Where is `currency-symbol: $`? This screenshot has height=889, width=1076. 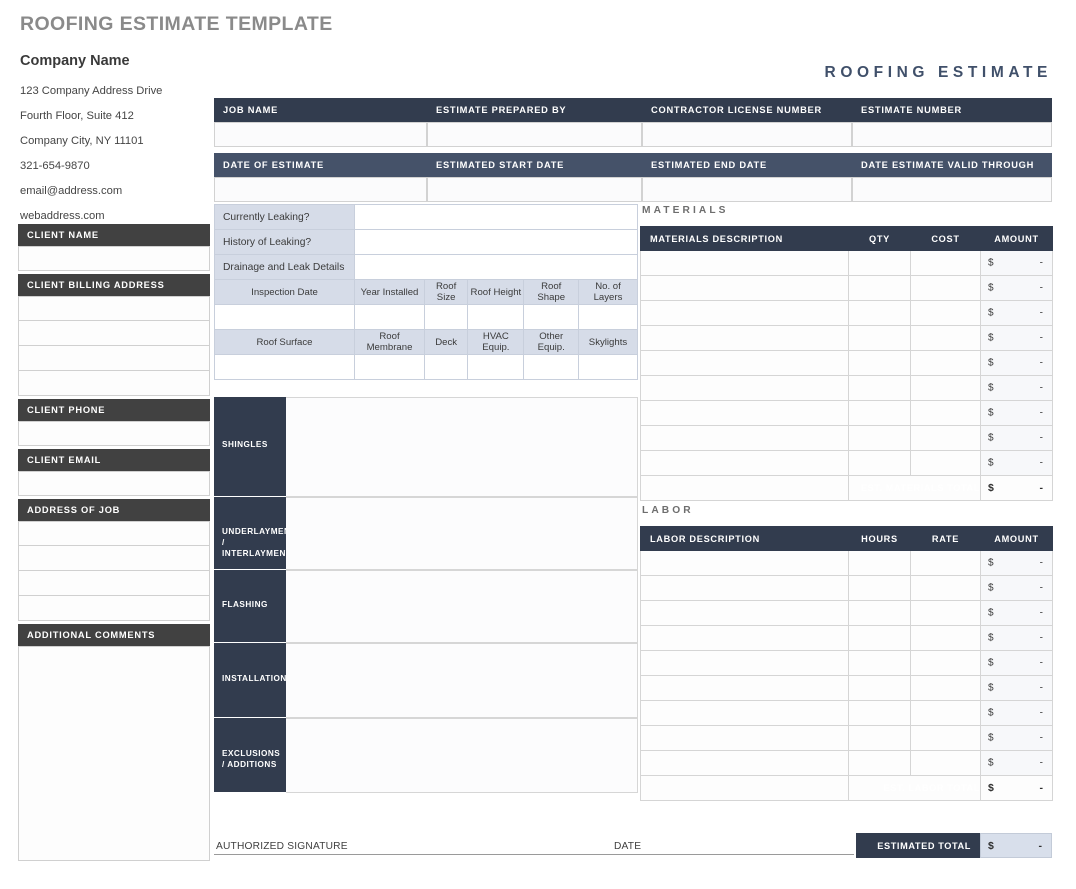
currency-symbol: $ is located at coordinates (991, 288).